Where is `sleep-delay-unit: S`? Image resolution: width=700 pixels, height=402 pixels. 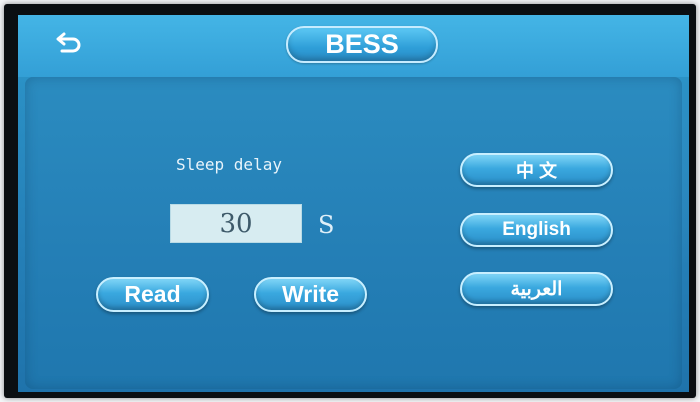
sleep-delay-unit: S is located at coordinates (326, 225).